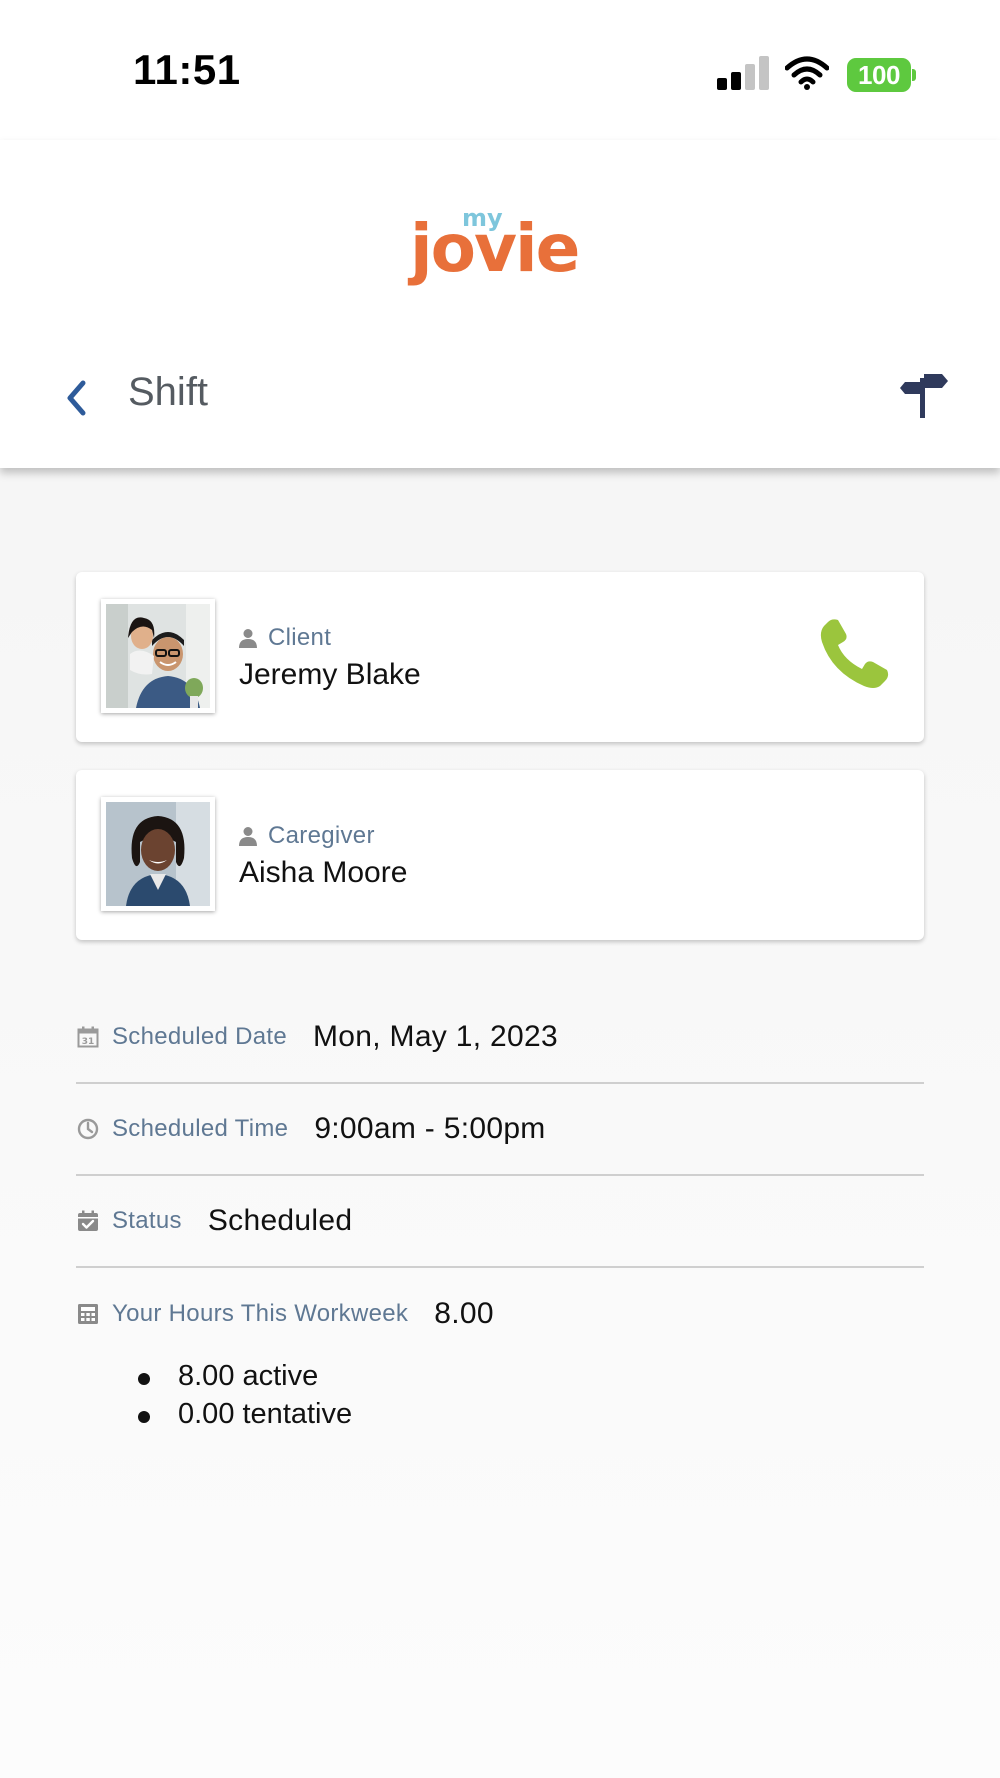  I want to click on battery-icon: 100, so click(882, 75).